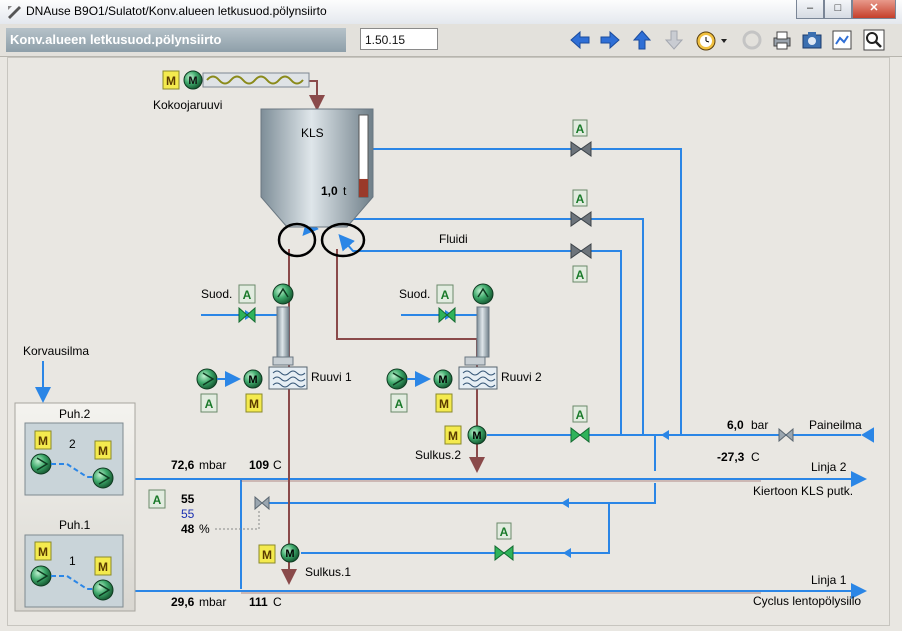 This screenshot has width=902, height=631. I want to click on control-valve-mode: A, so click(157, 500).